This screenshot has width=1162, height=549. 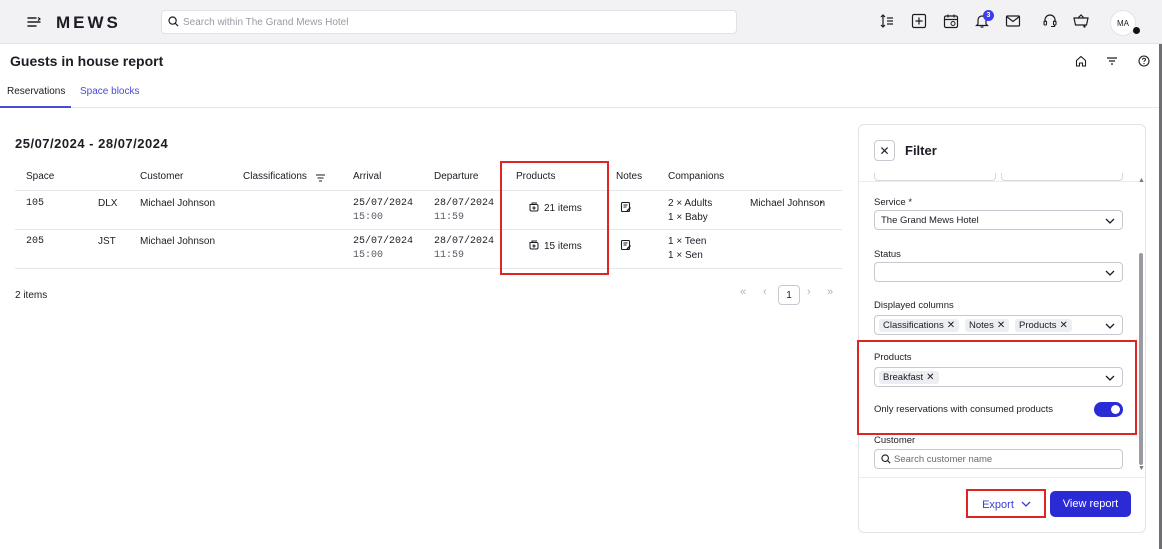 I want to click on products-filter-highlight, so click(x=997, y=387).